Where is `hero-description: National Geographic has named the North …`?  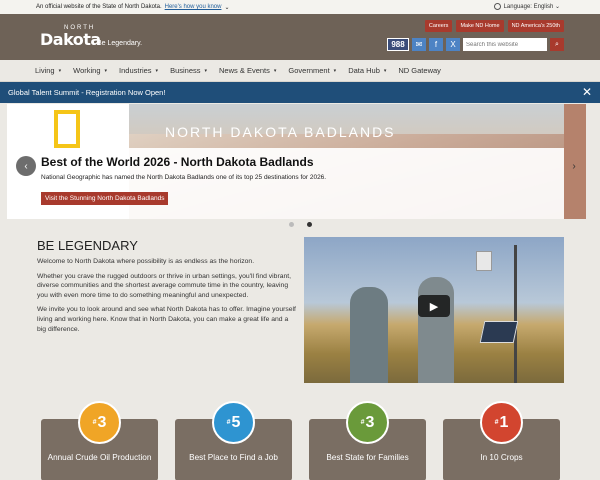 hero-description: National Geographic has named the North … is located at coordinates (184, 177).